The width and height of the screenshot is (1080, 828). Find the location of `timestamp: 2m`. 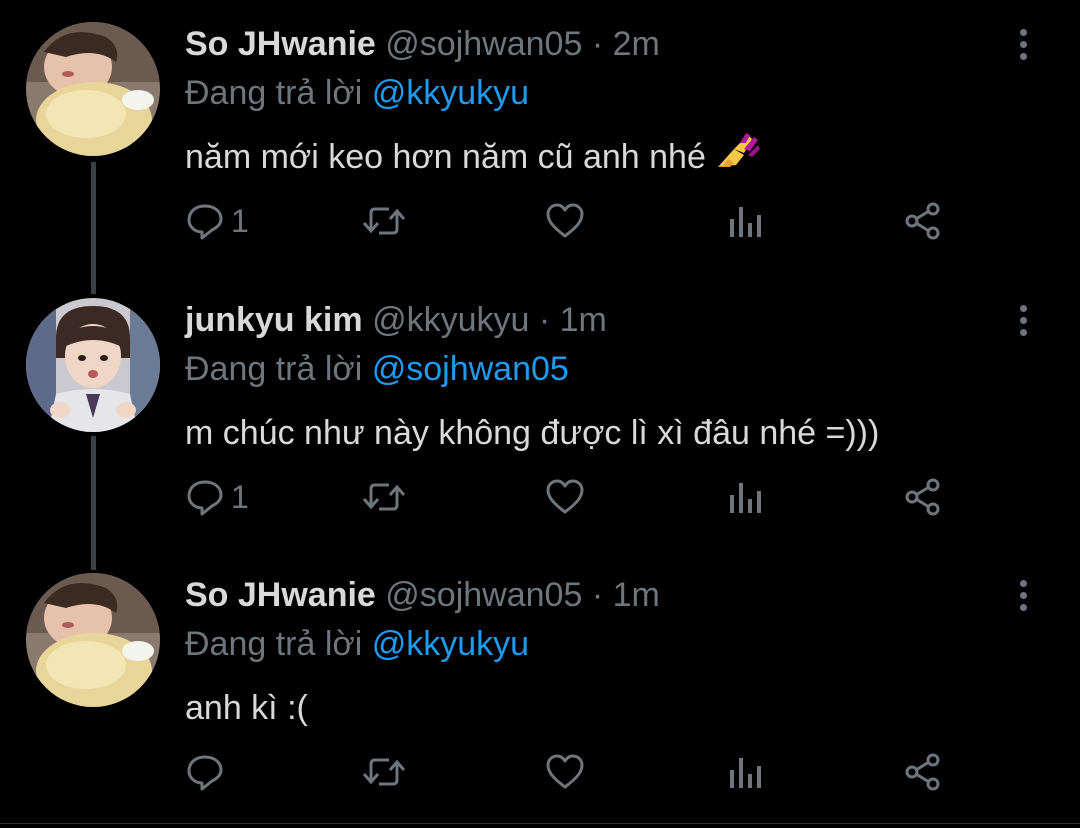

timestamp: 2m is located at coordinates (636, 44).